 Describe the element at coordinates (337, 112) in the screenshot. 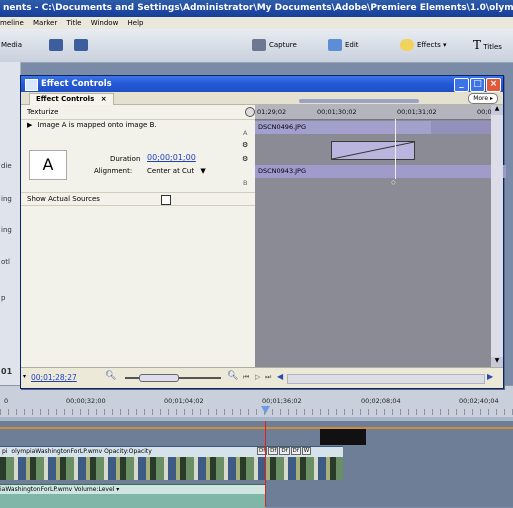

I see `mini-ruler-time: 00;01;30;02` at that location.